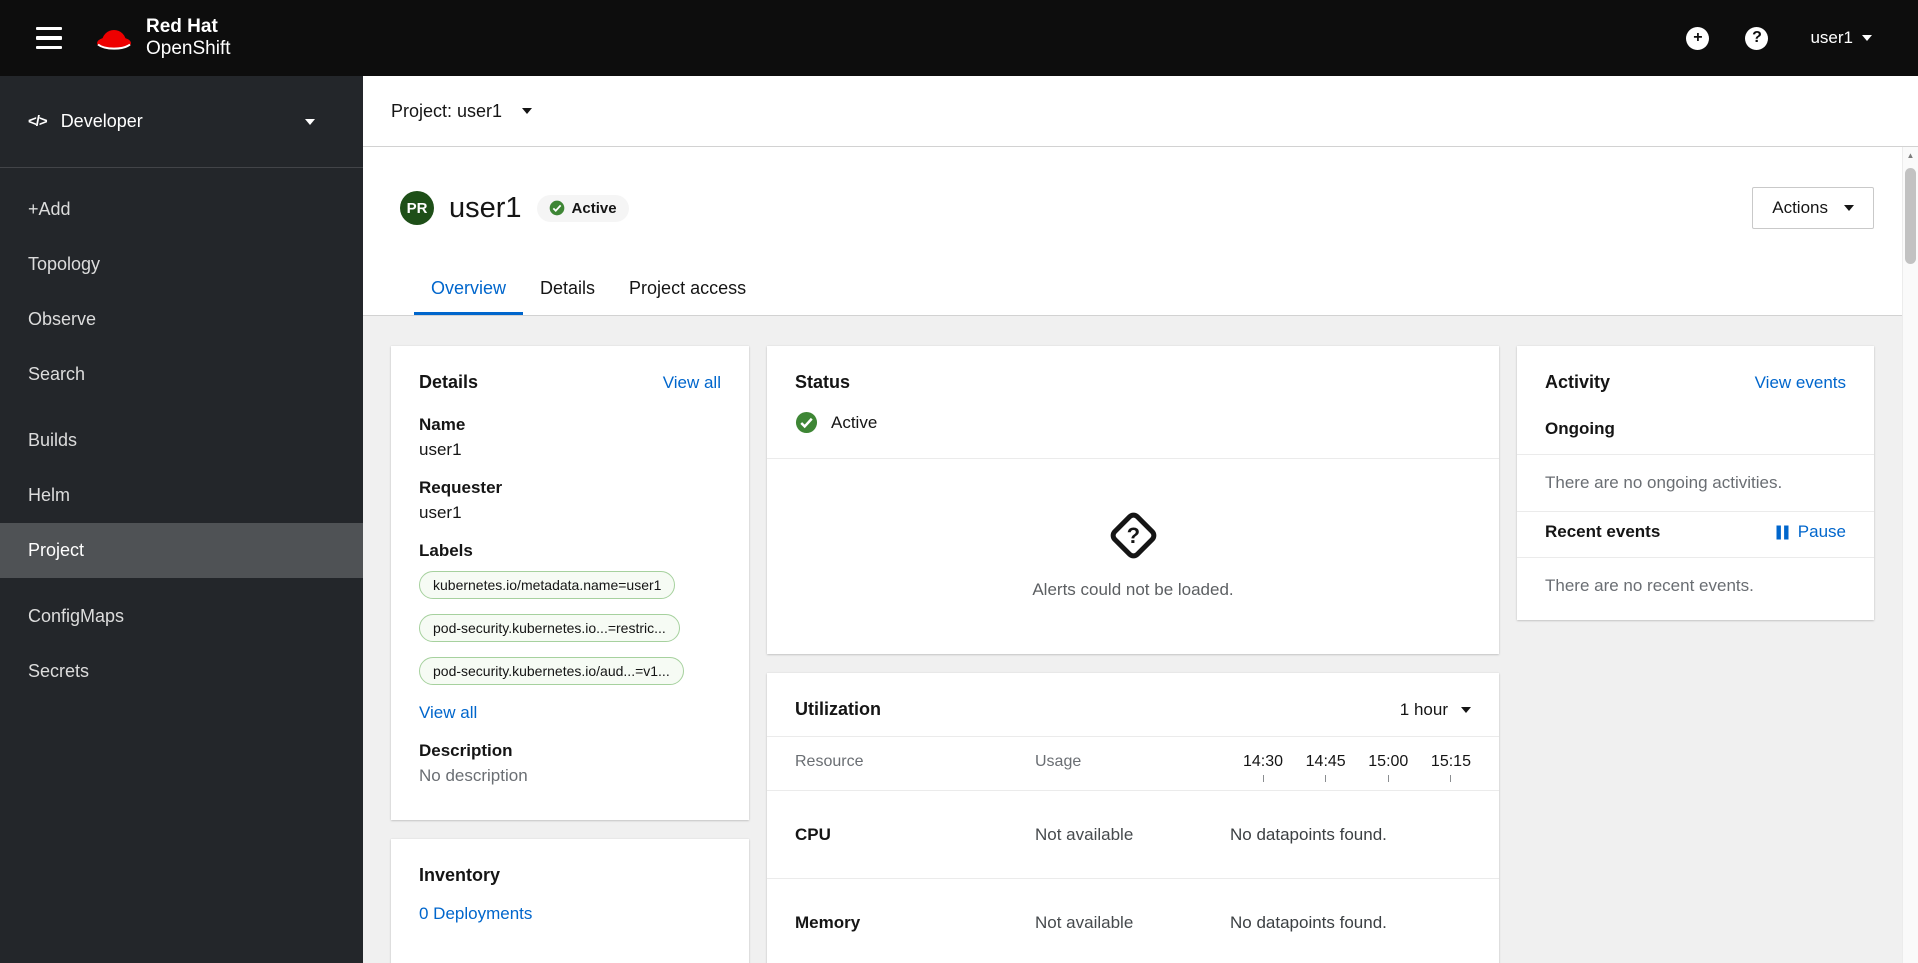 The image size is (1918, 963). I want to click on utilization-card-title: Utilization, so click(838, 709).